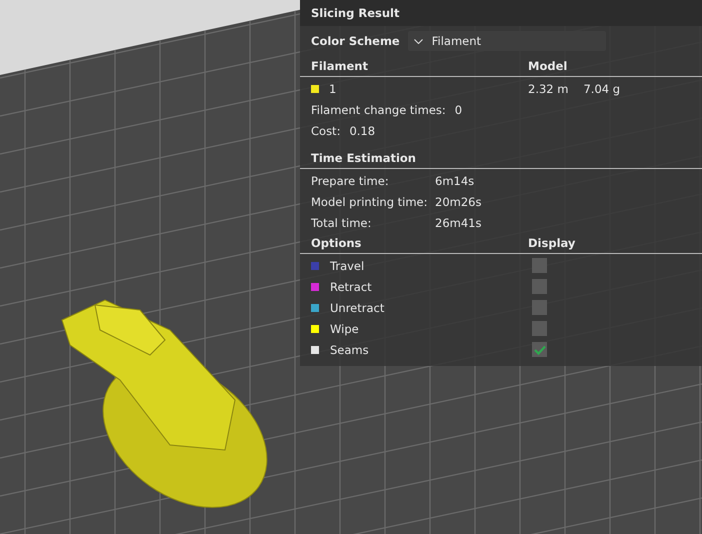 Image resolution: width=702 pixels, height=534 pixels. Describe the element at coordinates (548, 89) in the screenshot. I see `filament-length: 2.32 m` at that location.